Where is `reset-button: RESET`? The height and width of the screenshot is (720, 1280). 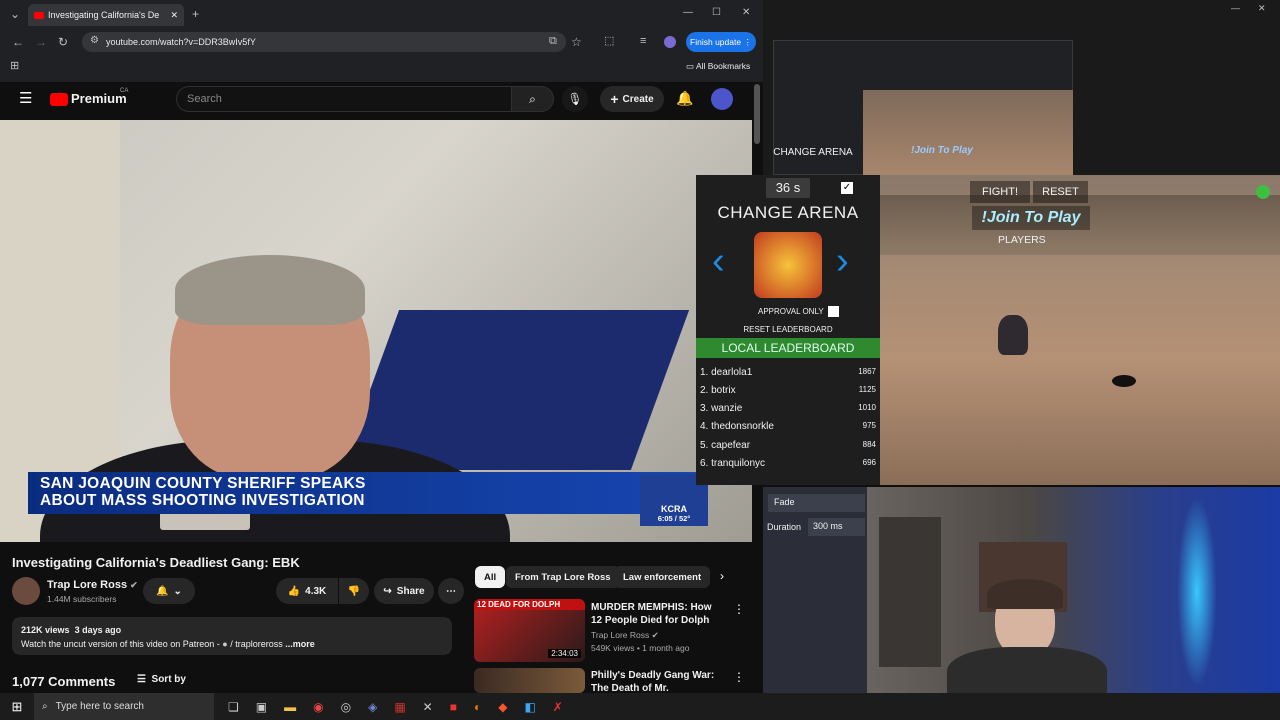
reset-button: RESET is located at coordinates (1060, 192).